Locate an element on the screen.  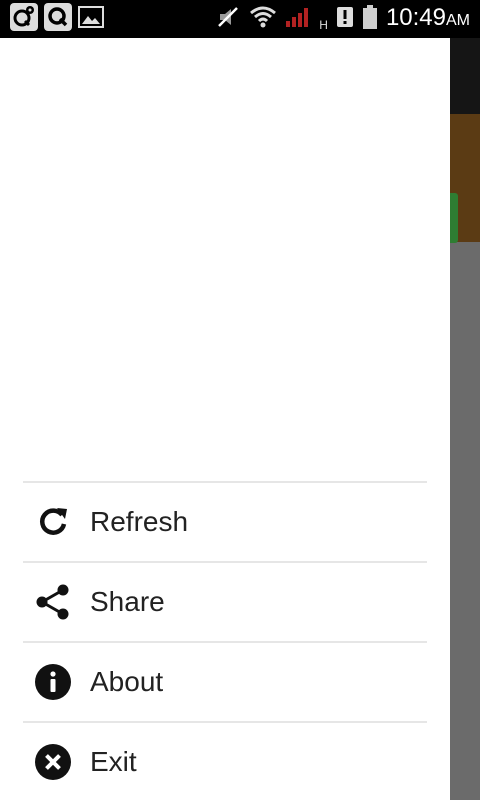
clock-time: 10:49 is located at coordinates (415, 17).